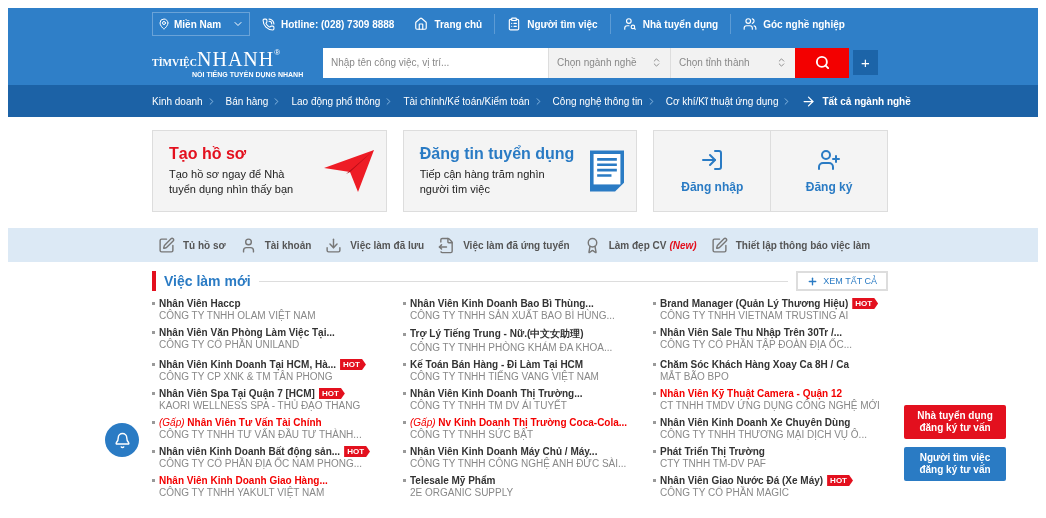  Describe the element at coordinates (184, 101) in the screenshot. I see `category-link: Kinh doanh` at that location.